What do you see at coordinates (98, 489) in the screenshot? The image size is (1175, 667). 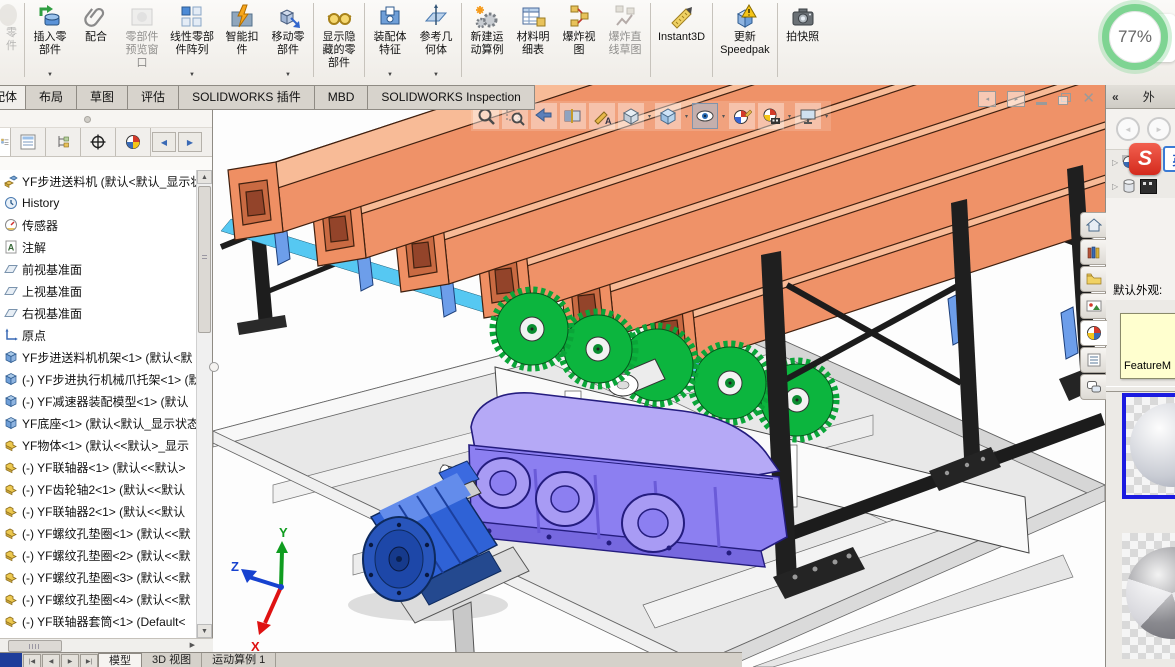 I see `tree-item-component: (-) YF齿轮轴2<1> (默认<<默认` at bounding box center [98, 489].